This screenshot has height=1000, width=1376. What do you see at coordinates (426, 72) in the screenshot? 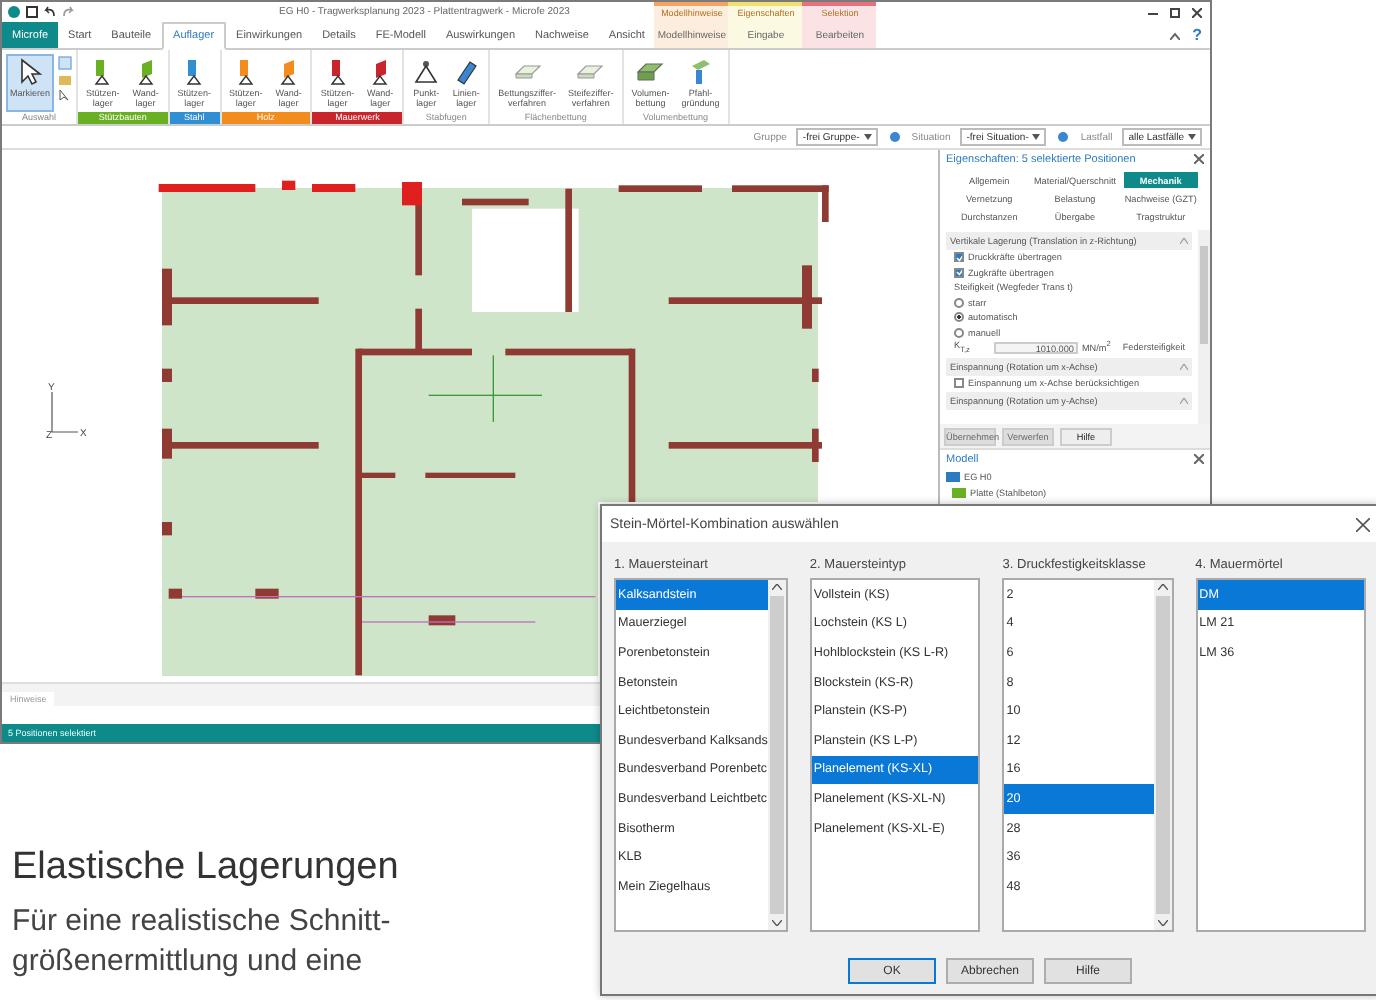
I see `point-support-icon` at bounding box center [426, 72].